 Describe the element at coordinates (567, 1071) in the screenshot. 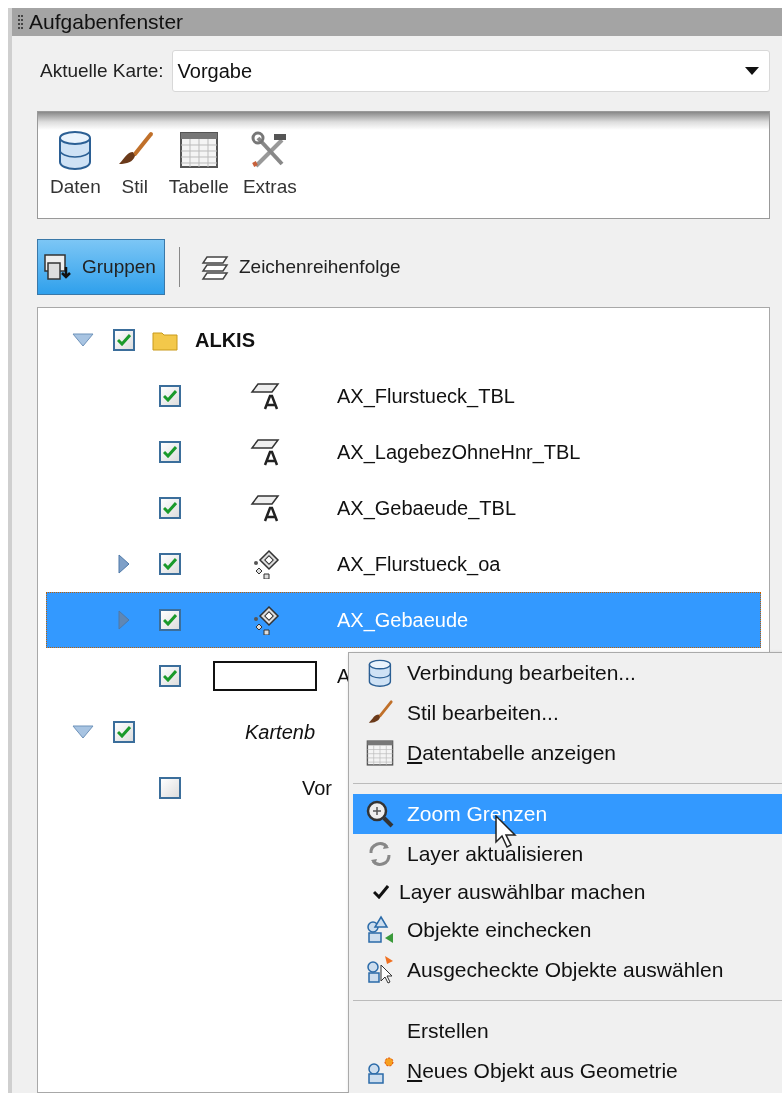

I see `menu-item: Neues Objekt aus Geometrie` at that location.